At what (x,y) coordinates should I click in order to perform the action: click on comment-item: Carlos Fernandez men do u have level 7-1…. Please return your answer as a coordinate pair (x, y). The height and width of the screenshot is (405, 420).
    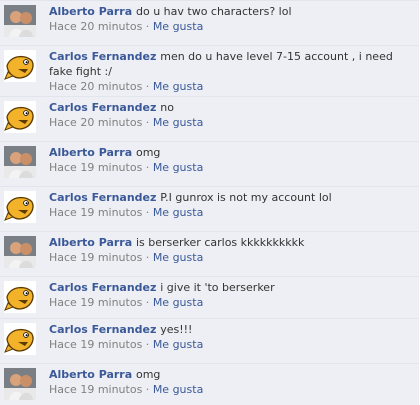
    Looking at the image, I should click on (209, 70).